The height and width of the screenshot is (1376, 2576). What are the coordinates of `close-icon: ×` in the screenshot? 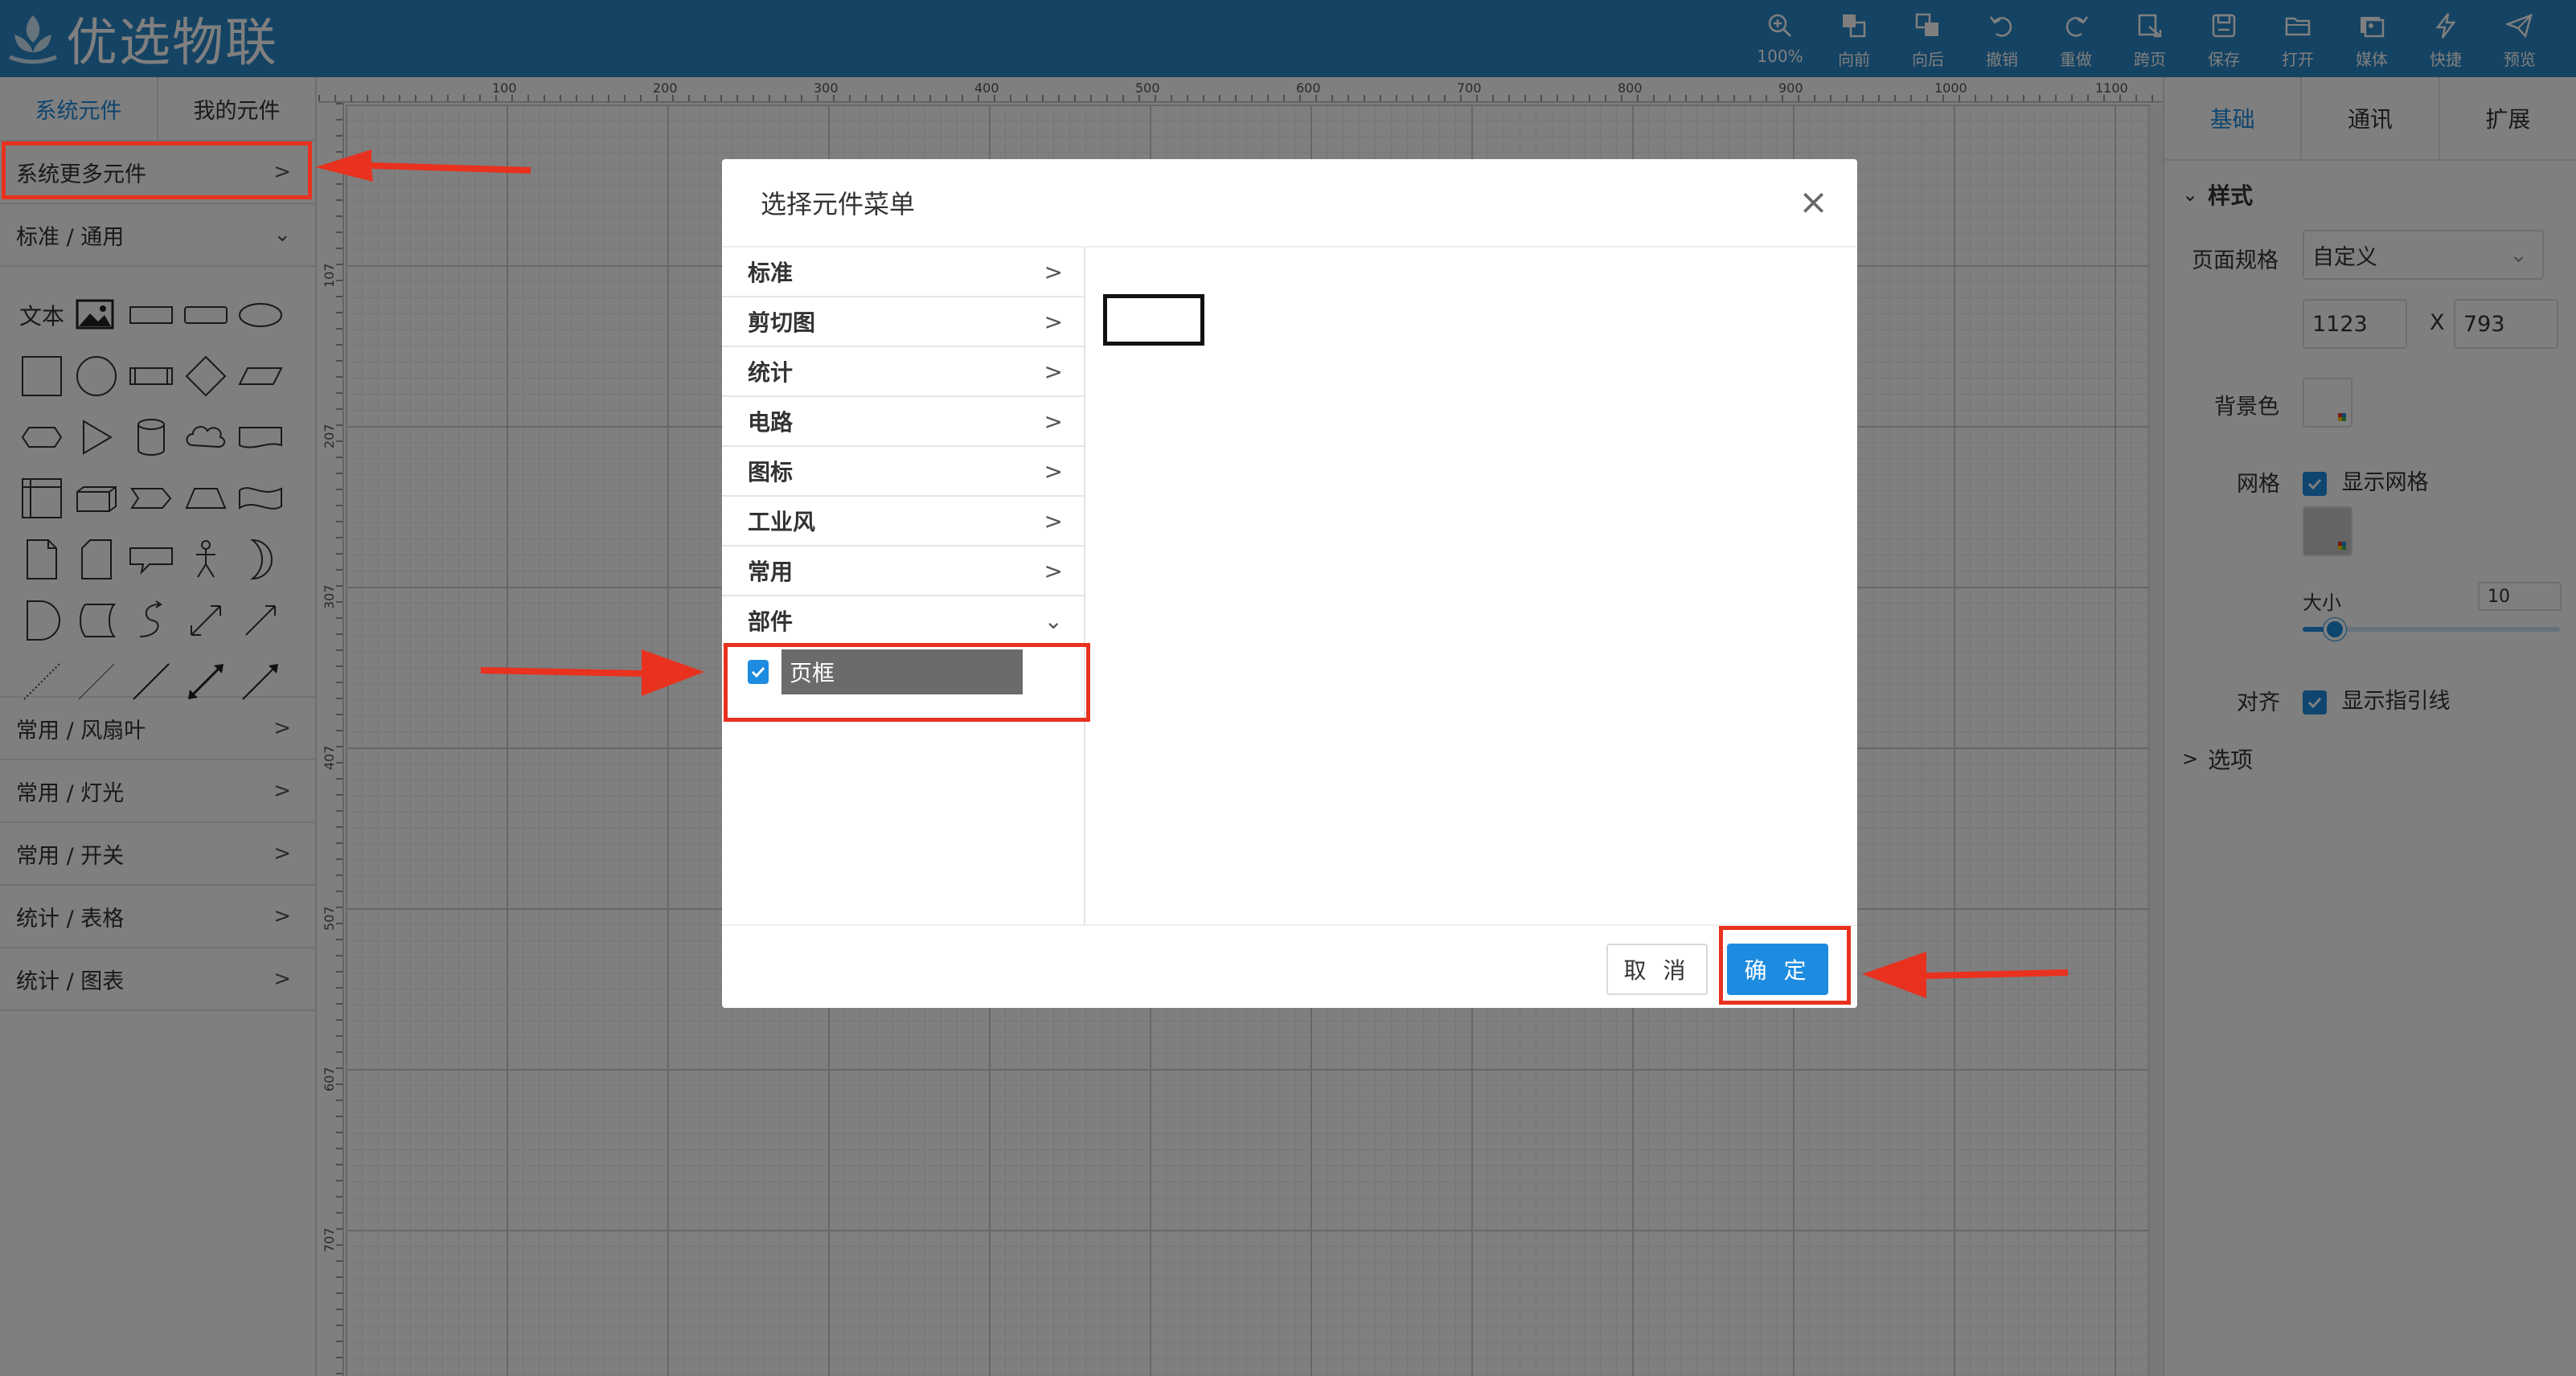 It's located at (1814, 202).